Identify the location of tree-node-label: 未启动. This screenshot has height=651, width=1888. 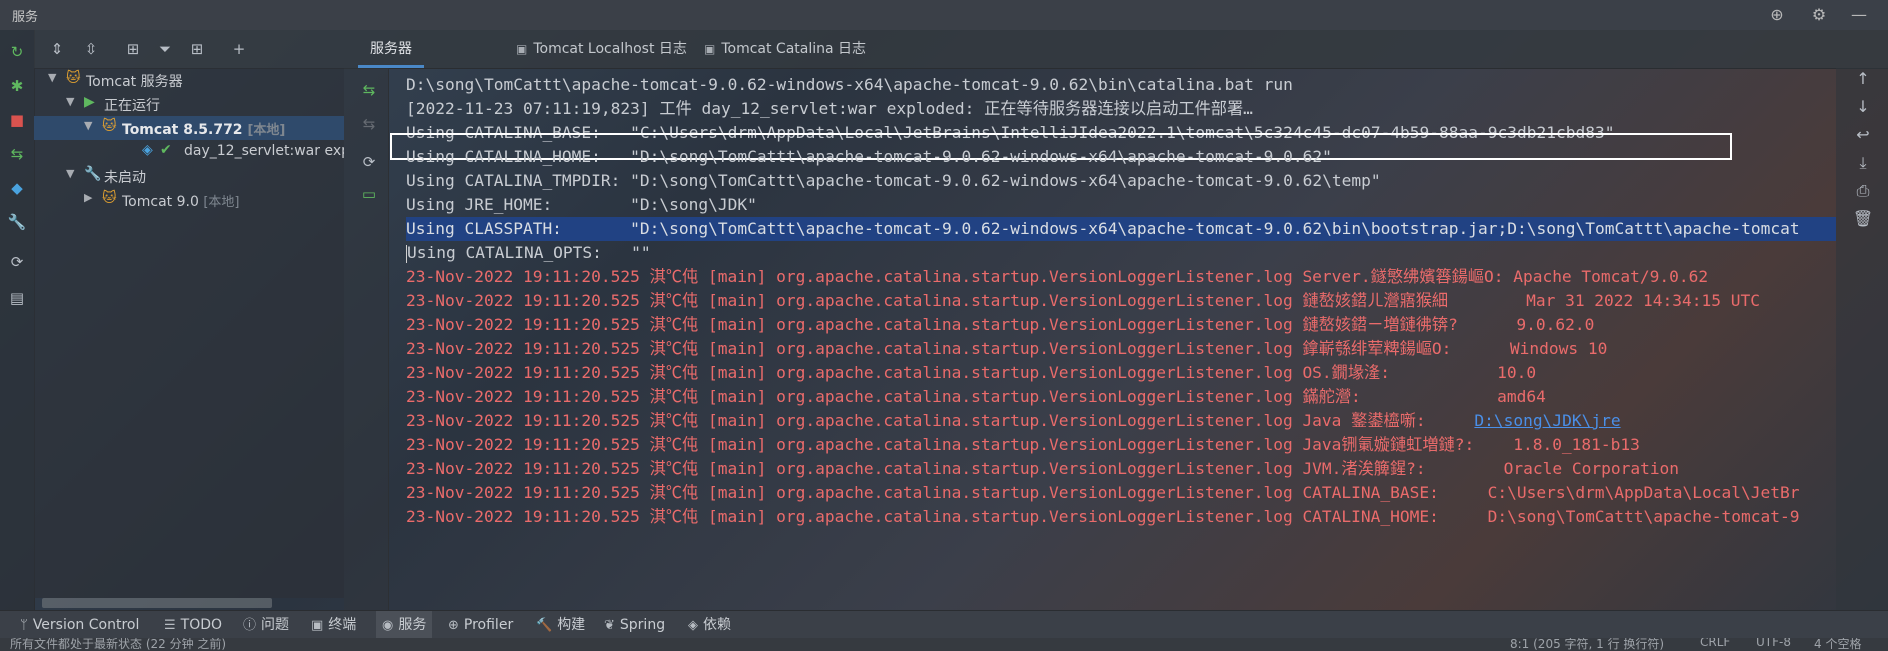
(125, 178).